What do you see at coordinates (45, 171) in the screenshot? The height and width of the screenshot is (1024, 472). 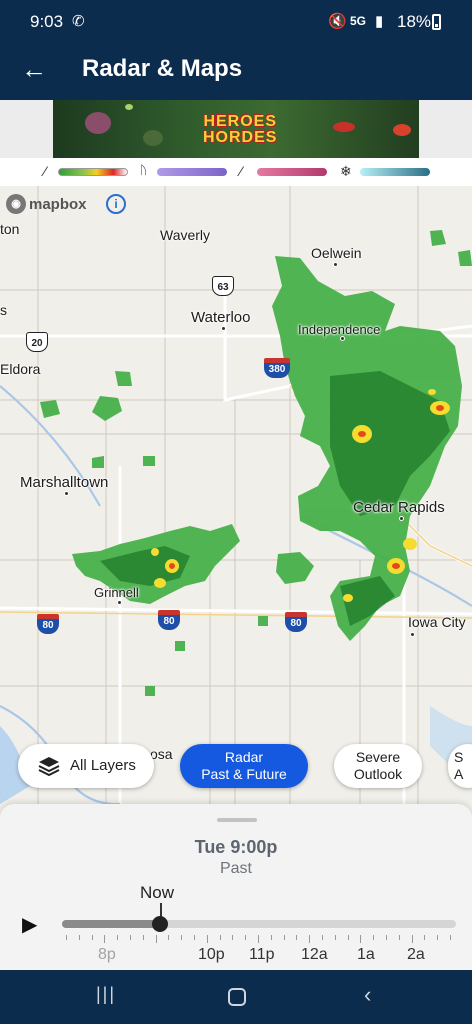 I see `rain-icon: ⁄` at bounding box center [45, 171].